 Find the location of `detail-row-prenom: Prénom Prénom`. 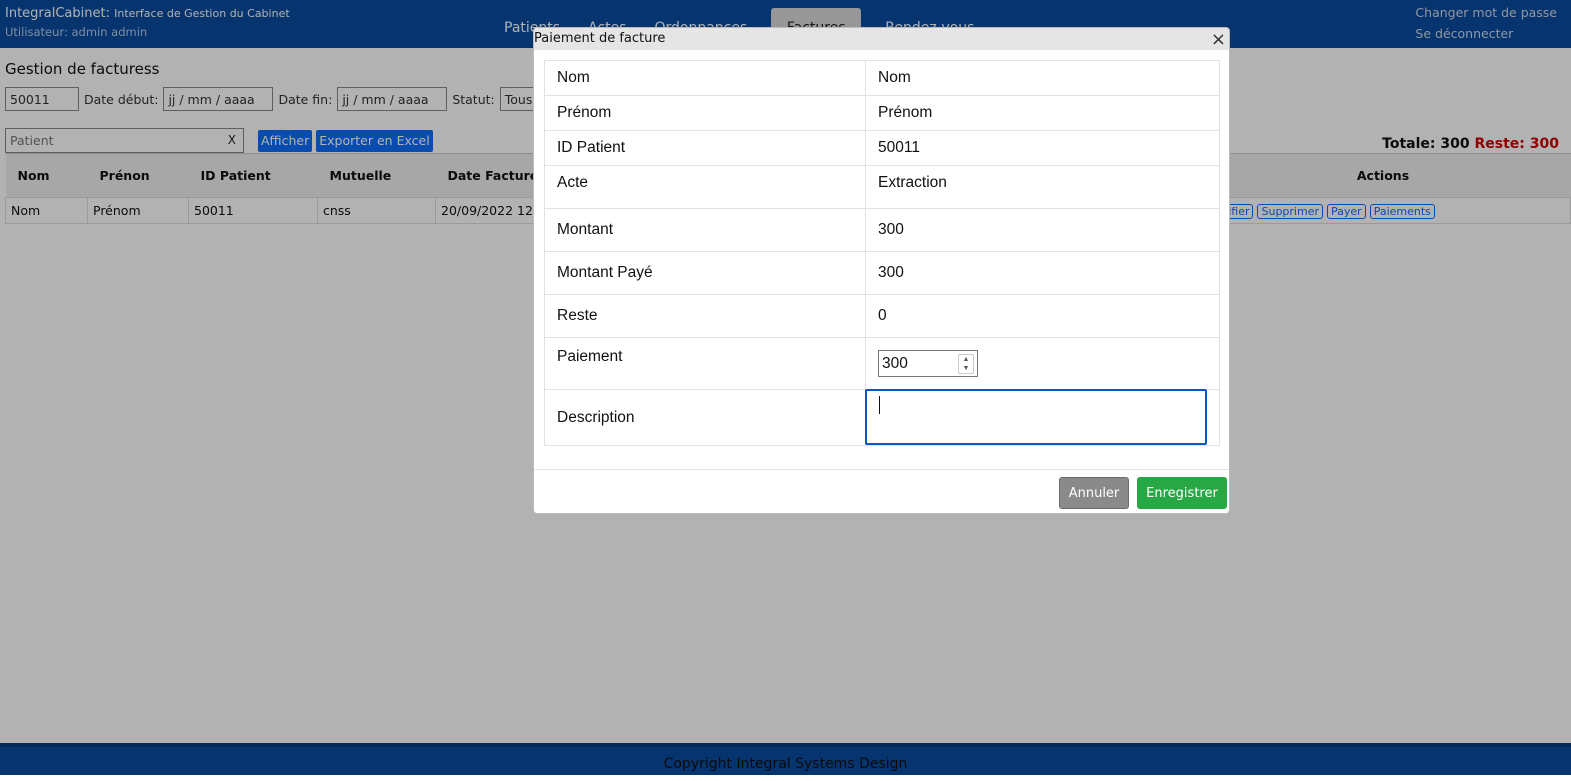

detail-row-prenom: Prénom Prénom is located at coordinates (882, 113).